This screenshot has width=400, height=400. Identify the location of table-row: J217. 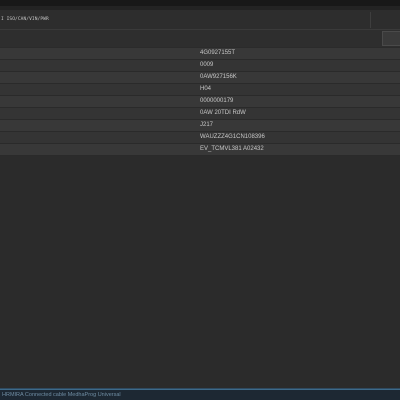
(200, 126).